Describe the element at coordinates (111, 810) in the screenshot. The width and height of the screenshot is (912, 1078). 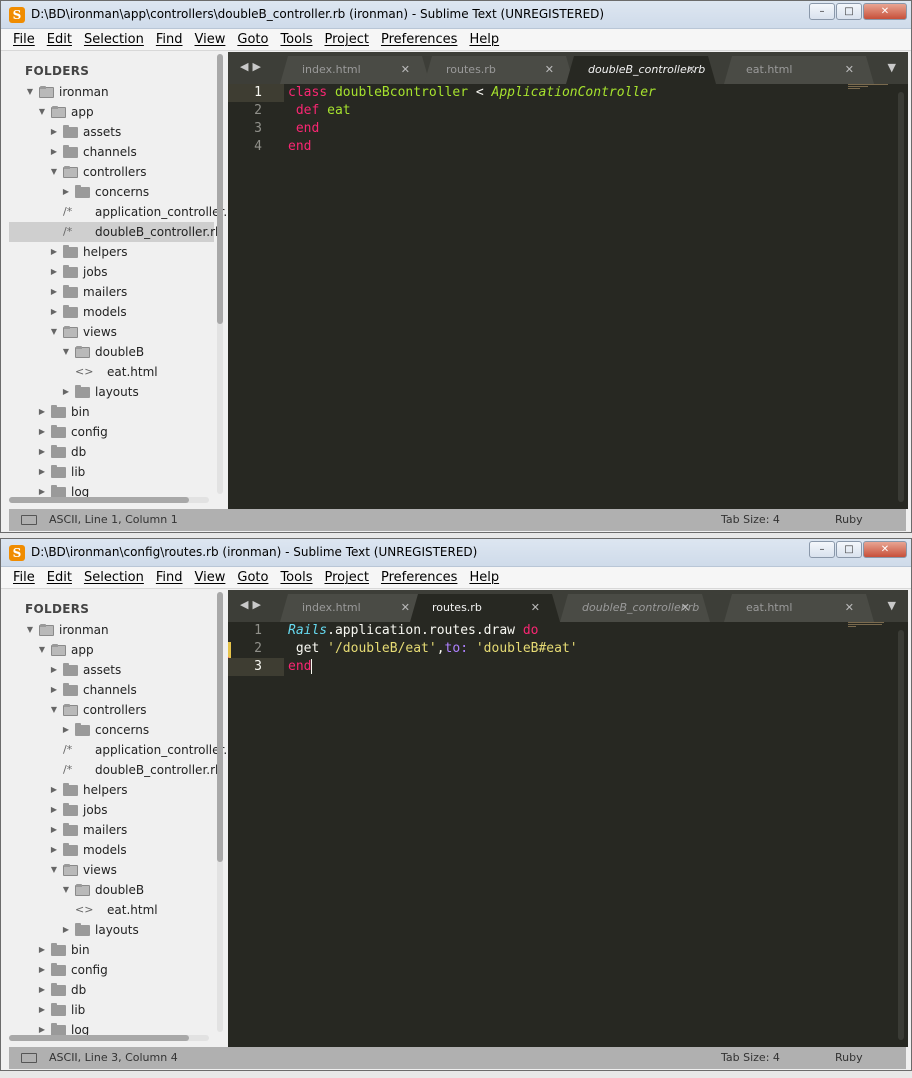
I see `tree-folder: ▶ jobs` at that location.